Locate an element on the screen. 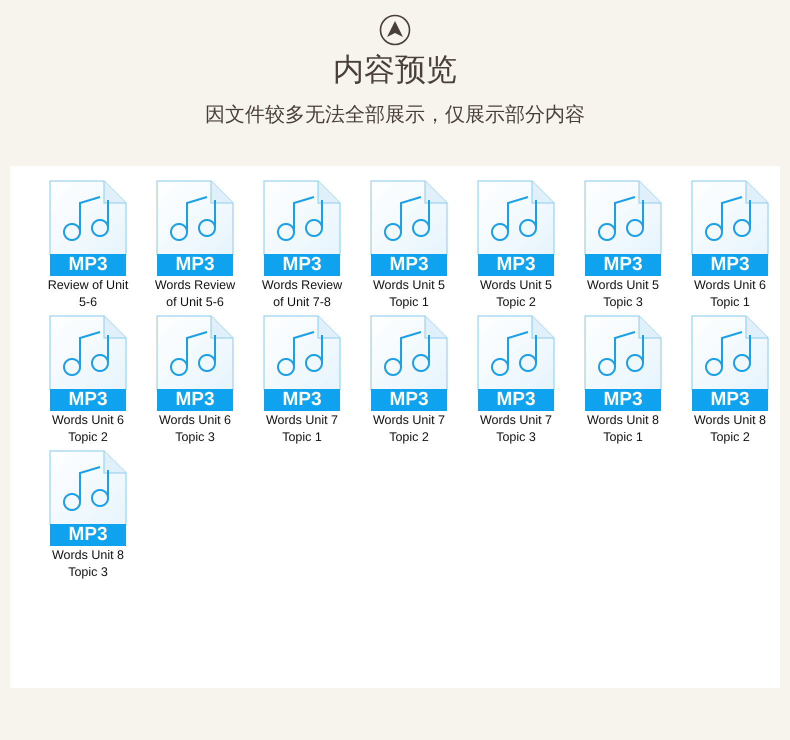 The width and height of the screenshot is (790, 740). file-name: Words Unit 7 Topic 3 is located at coordinates (516, 429).